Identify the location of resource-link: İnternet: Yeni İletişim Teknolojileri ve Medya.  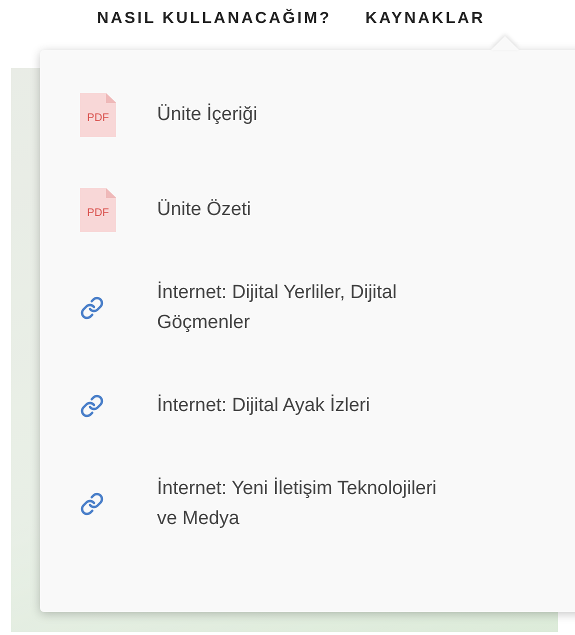
(297, 504).